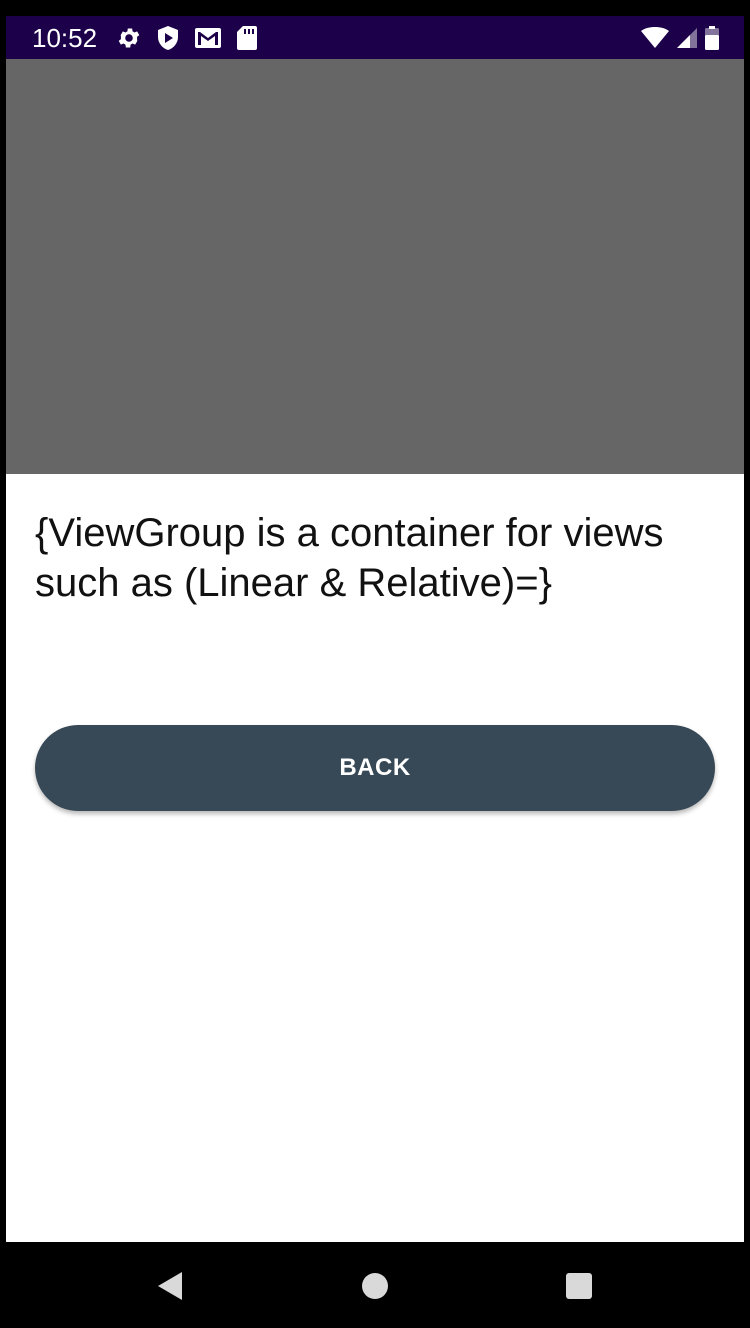 This screenshot has width=750, height=1328. What do you see at coordinates (208, 38) in the screenshot?
I see `gmail-icon` at bounding box center [208, 38].